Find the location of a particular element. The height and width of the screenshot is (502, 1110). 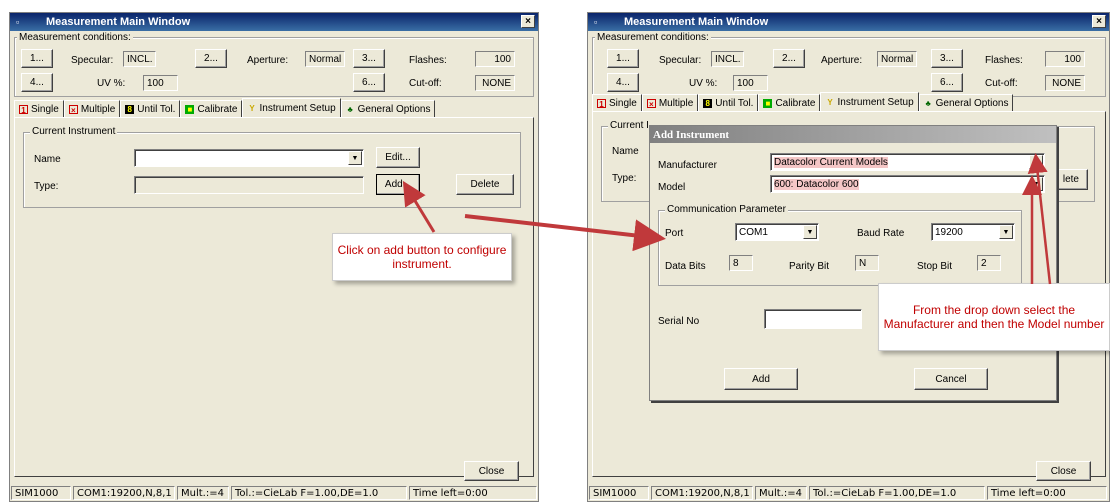

app-icon: ▫ is located at coordinates (596, 22).